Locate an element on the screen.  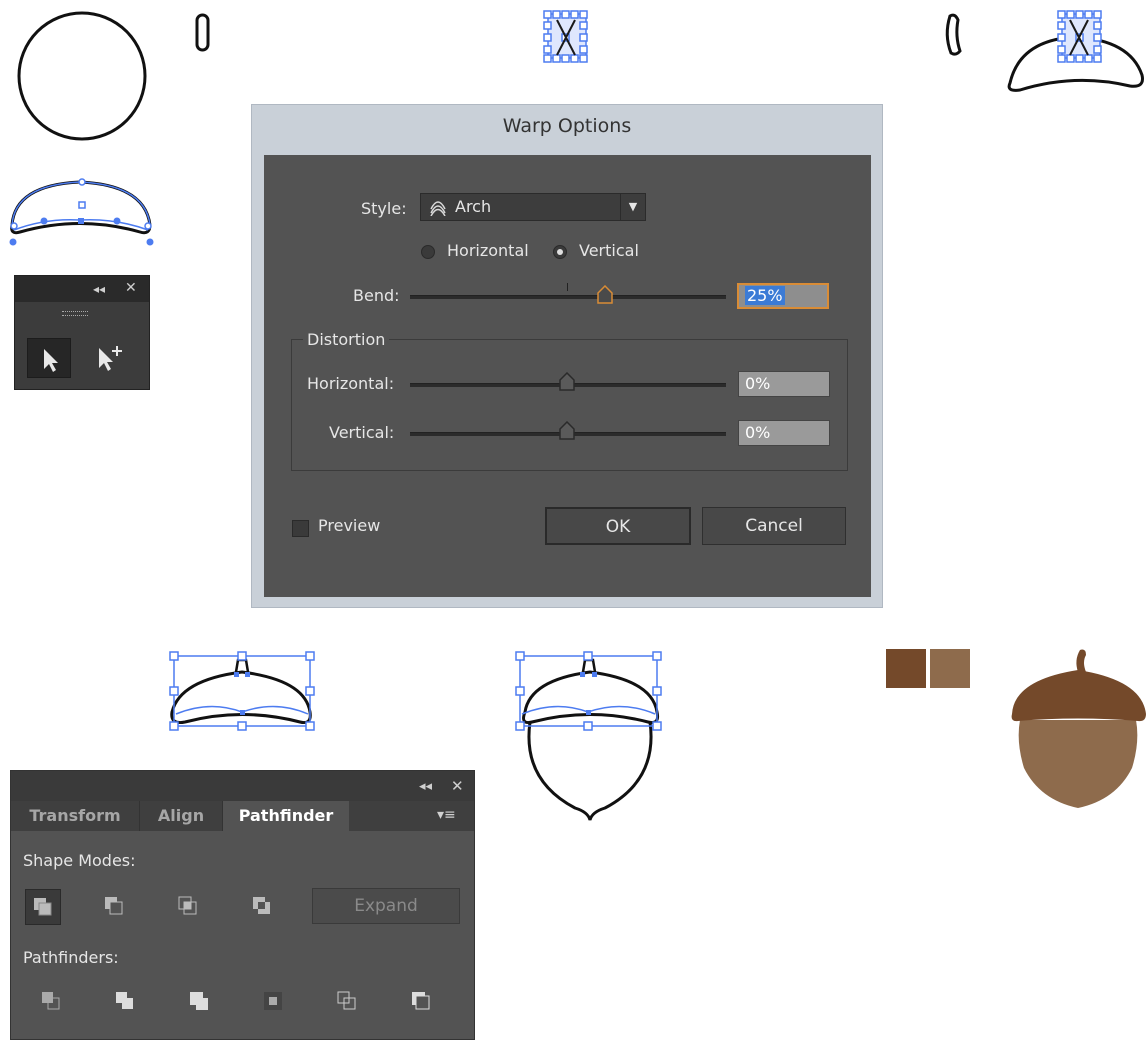
swatch-body-color is located at coordinates (950, 668).